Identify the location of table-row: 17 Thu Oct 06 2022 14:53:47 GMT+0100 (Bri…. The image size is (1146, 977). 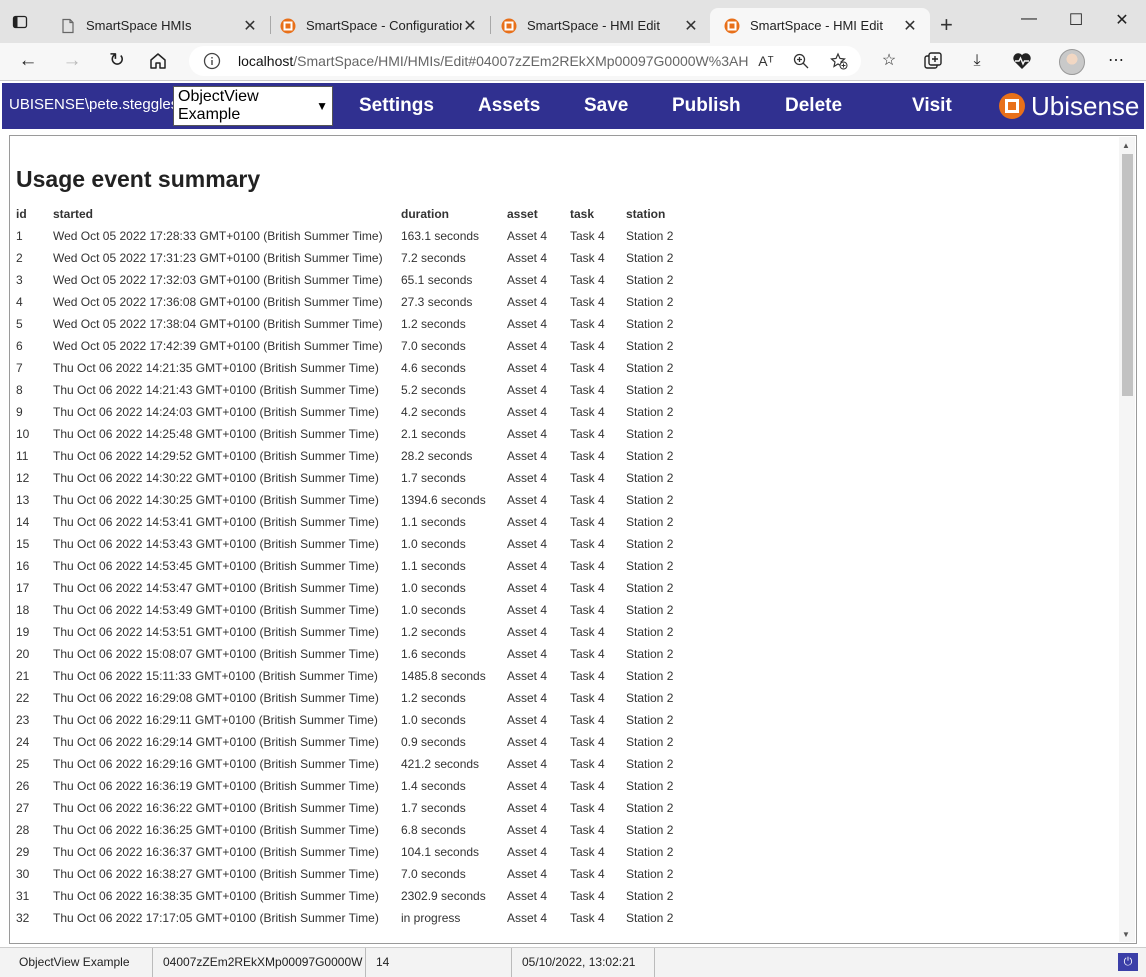
(351, 588).